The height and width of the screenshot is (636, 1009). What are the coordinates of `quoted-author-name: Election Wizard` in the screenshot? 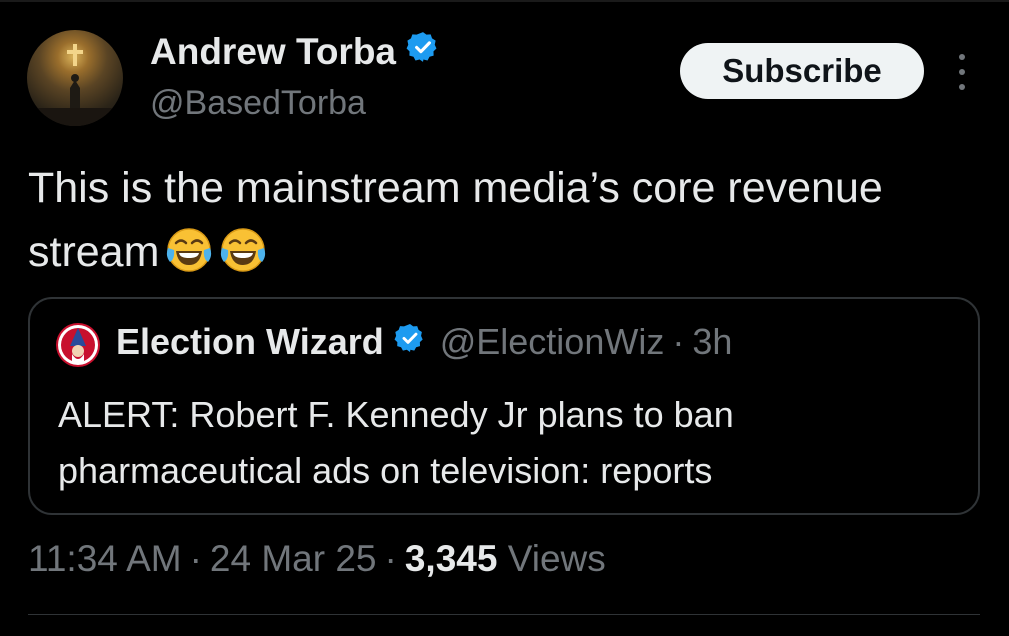 It's located at (250, 342).